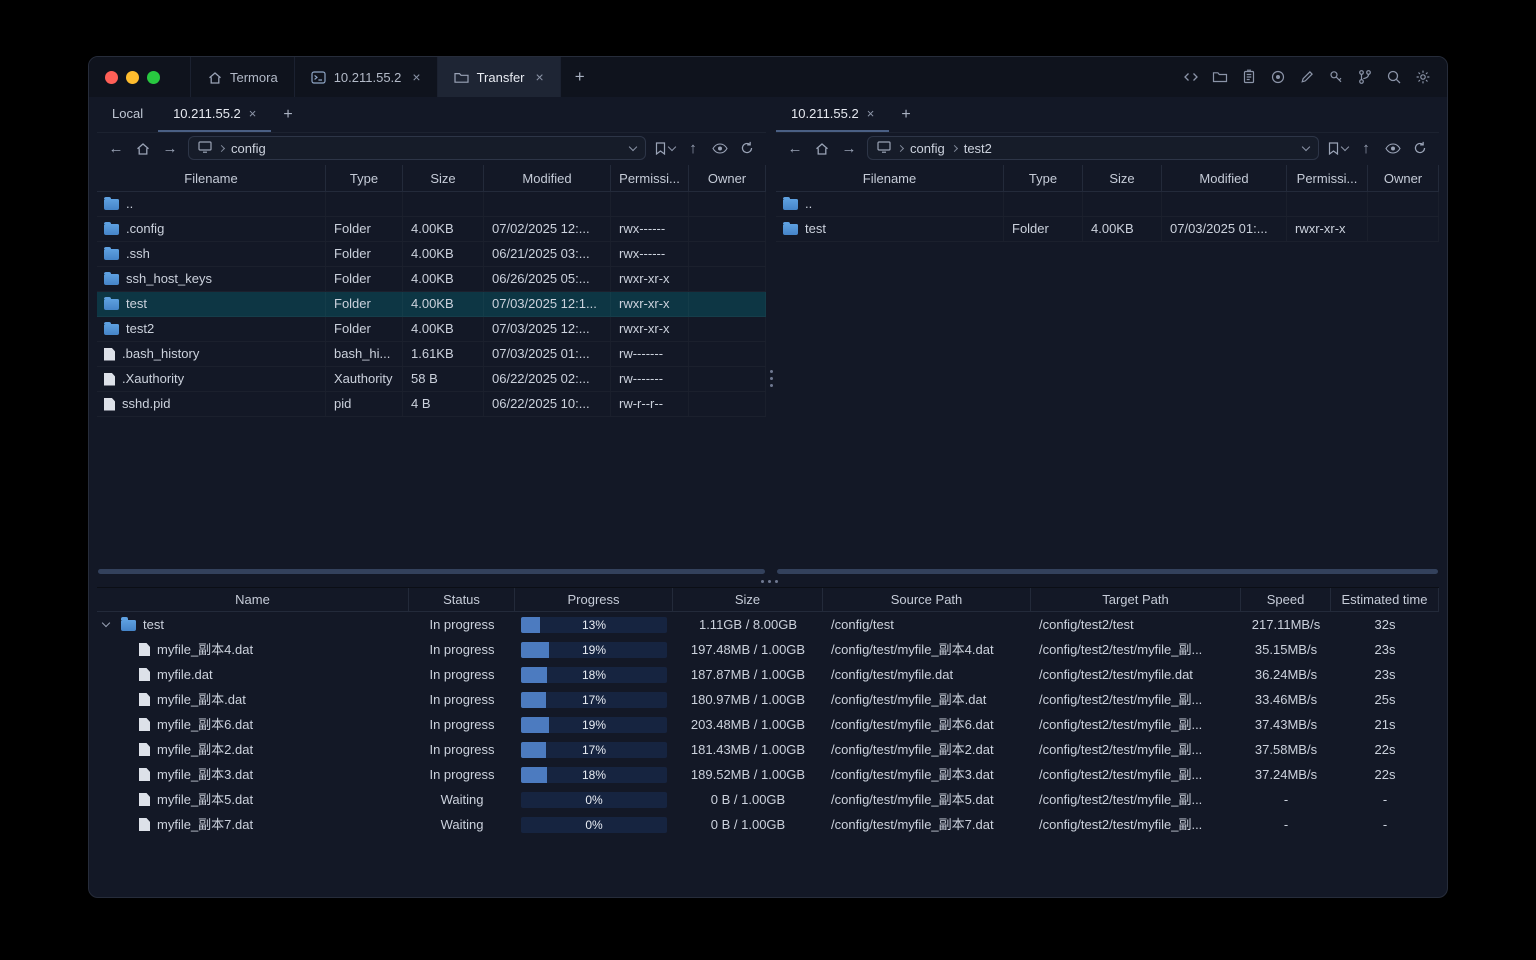 The height and width of the screenshot is (960, 1536). I want to click on record-icon, so click(1278, 77).